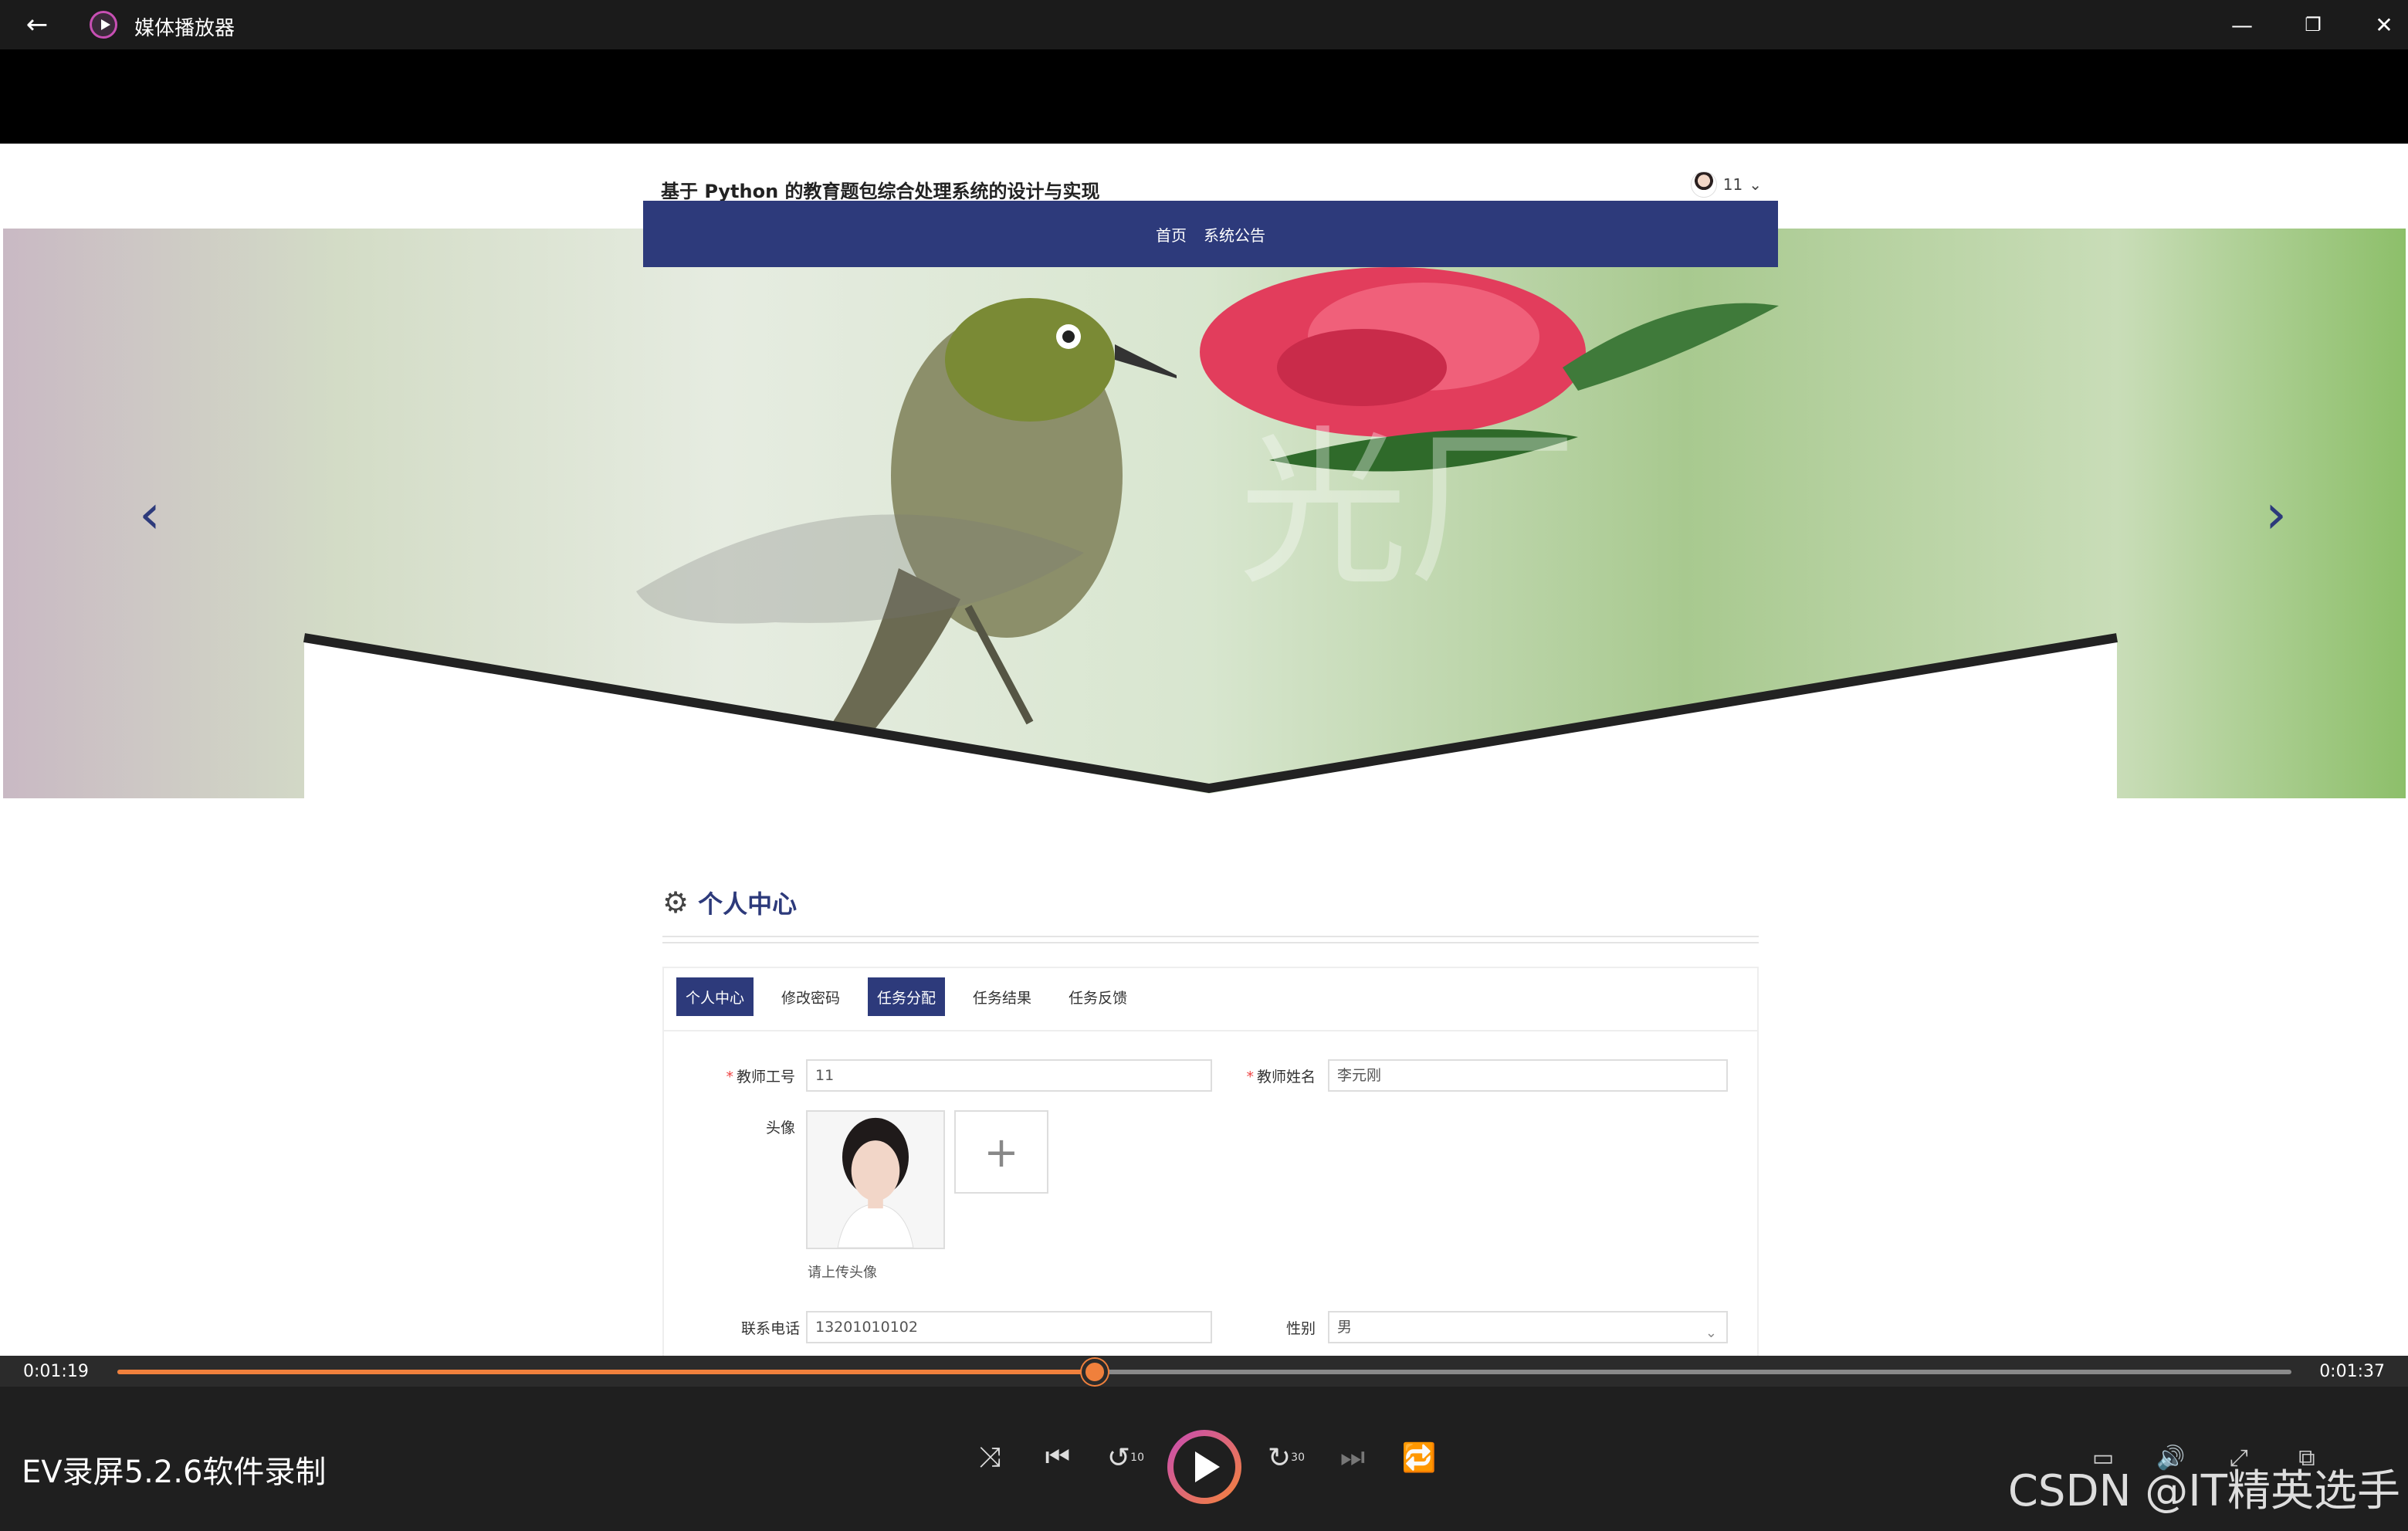 This screenshot has height=1531, width=2408. I want to click on title-bar: ← 媒体播放器 — ❐ ✕, so click(1204, 24).